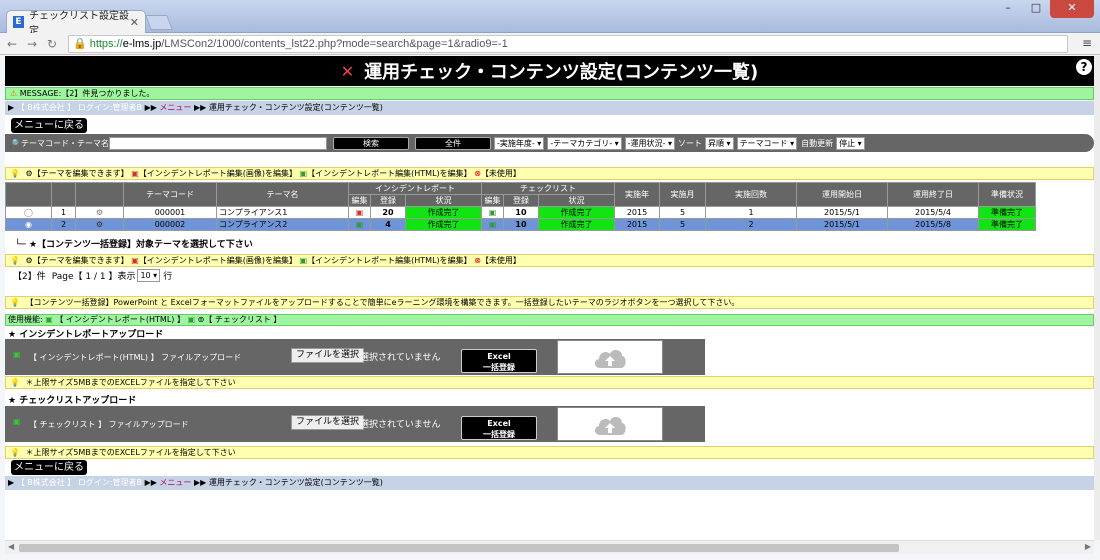  I want to click on scroll-right-icon: ▶, so click(1088, 546).